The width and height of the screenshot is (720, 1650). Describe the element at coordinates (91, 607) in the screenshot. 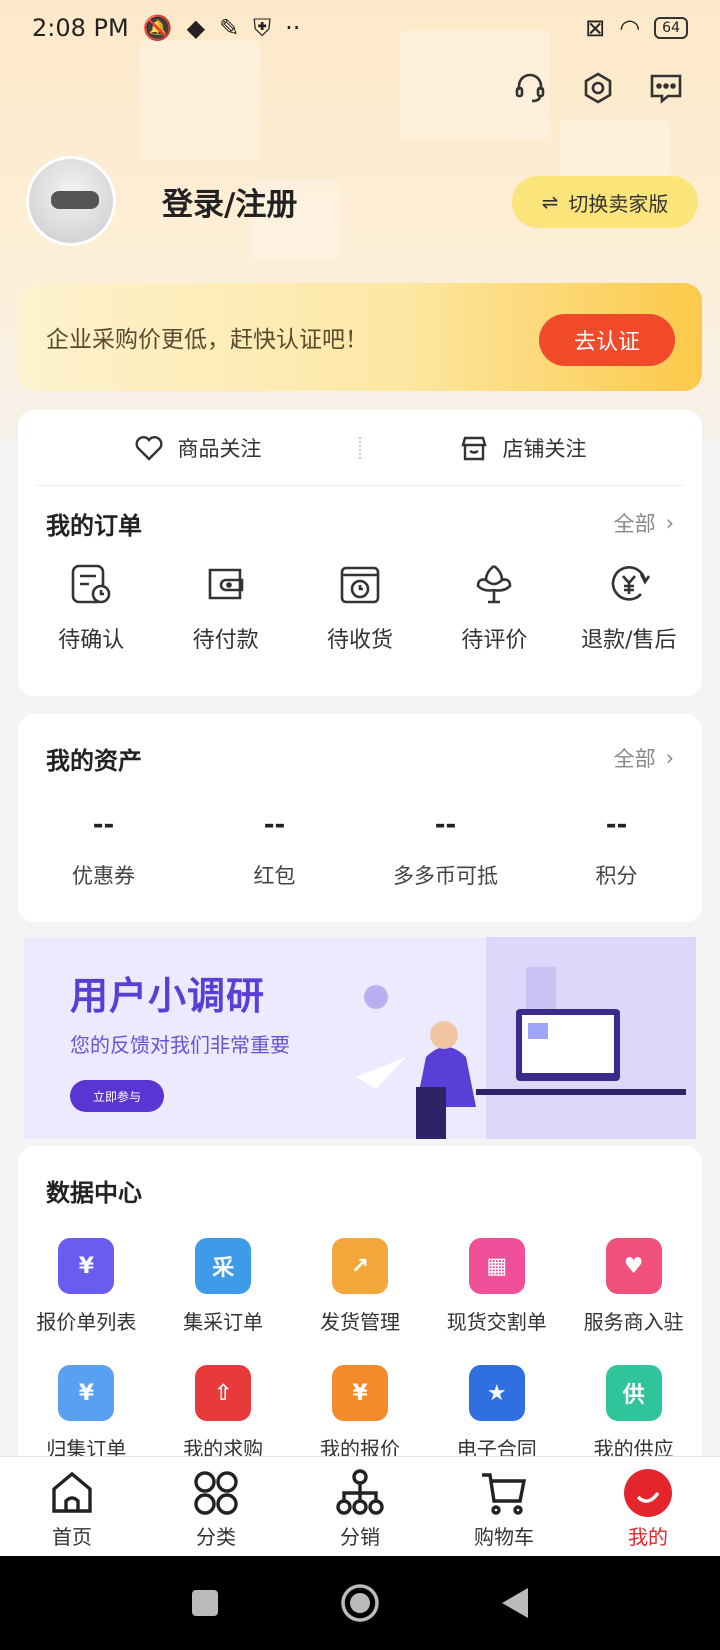

I see `order-pending-confirm: 待确认` at that location.